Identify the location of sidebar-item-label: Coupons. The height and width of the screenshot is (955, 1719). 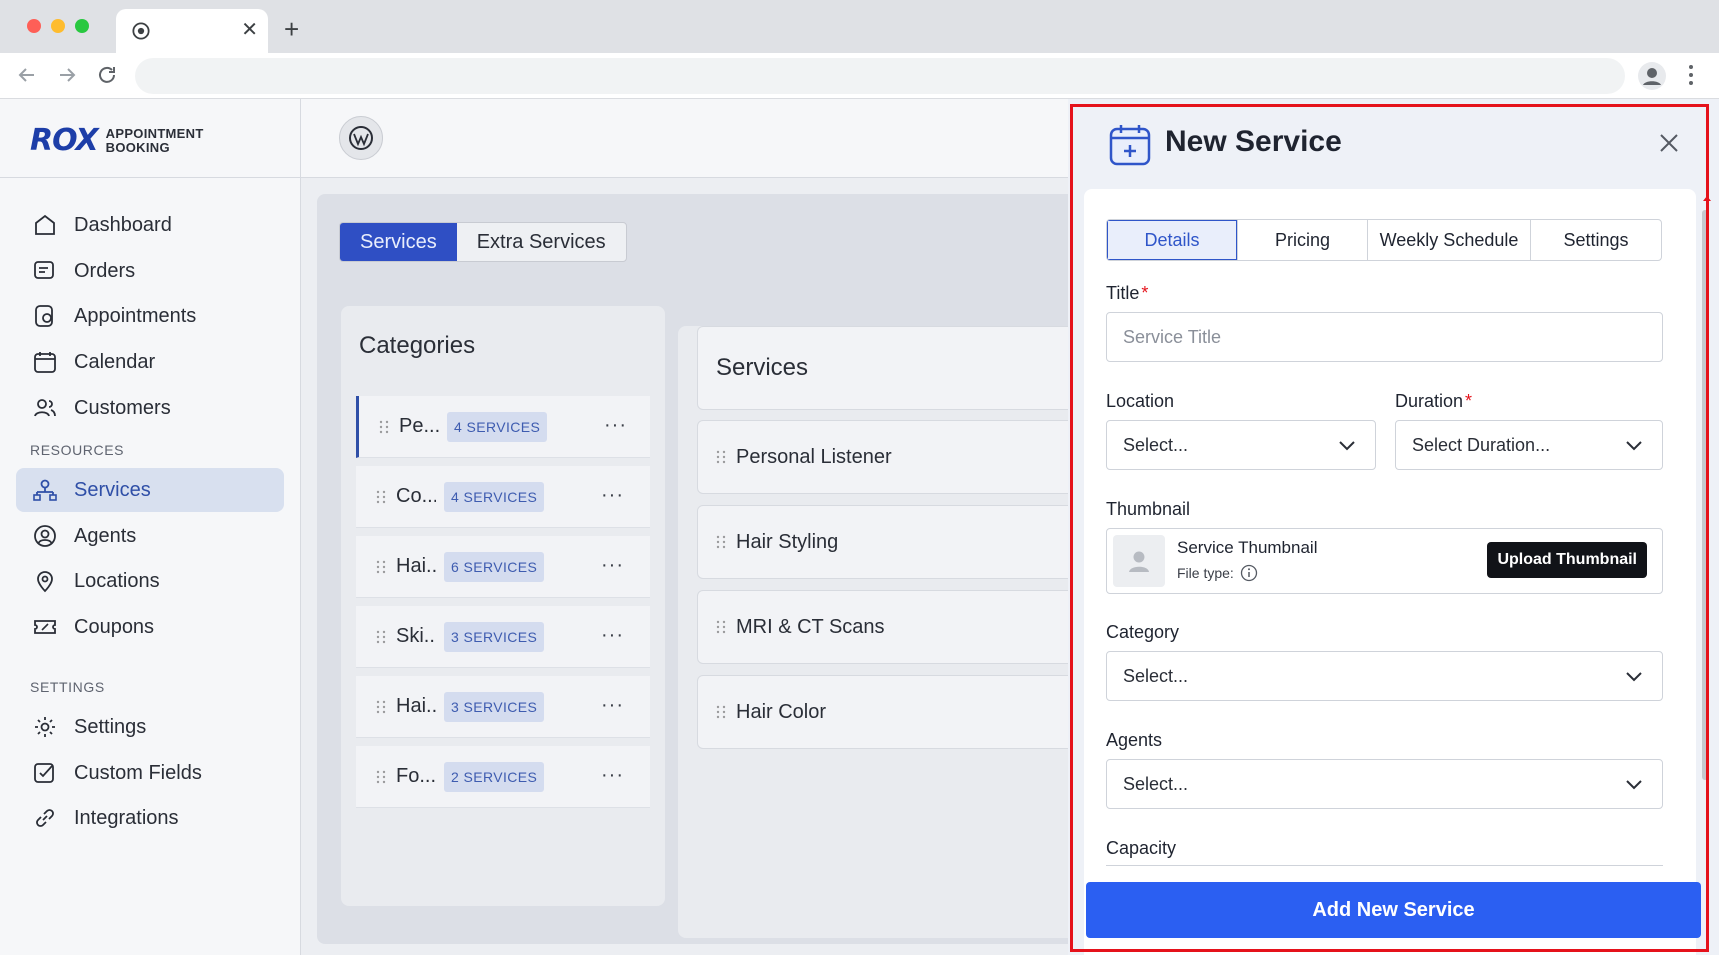
(114, 626).